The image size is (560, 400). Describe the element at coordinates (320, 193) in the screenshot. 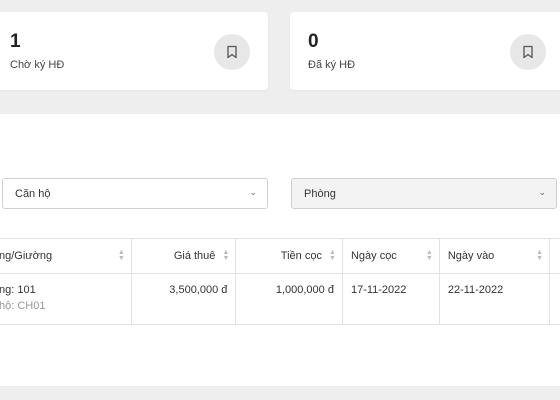

I see `room-select-value: Phòng` at that location.